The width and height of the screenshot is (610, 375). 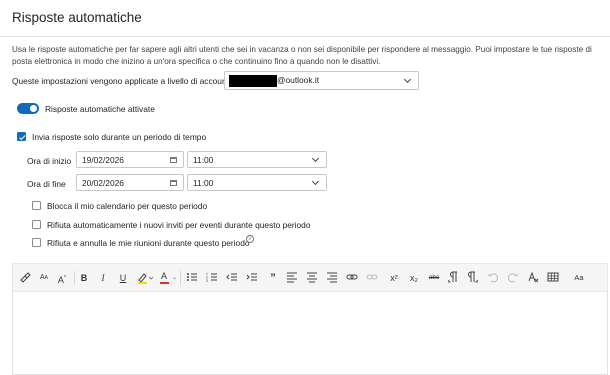 I want to click on account-dropdown: @outlook.it, so click(x=321, y=80).